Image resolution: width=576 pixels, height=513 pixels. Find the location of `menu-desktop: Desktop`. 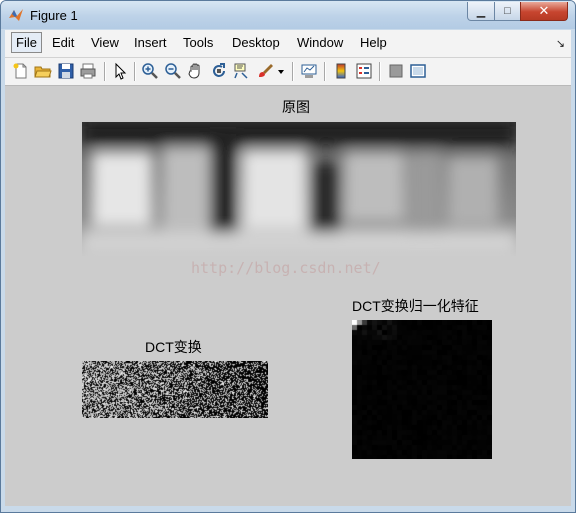

menu-desktop: Desktop is located at coordinates (256, 42).